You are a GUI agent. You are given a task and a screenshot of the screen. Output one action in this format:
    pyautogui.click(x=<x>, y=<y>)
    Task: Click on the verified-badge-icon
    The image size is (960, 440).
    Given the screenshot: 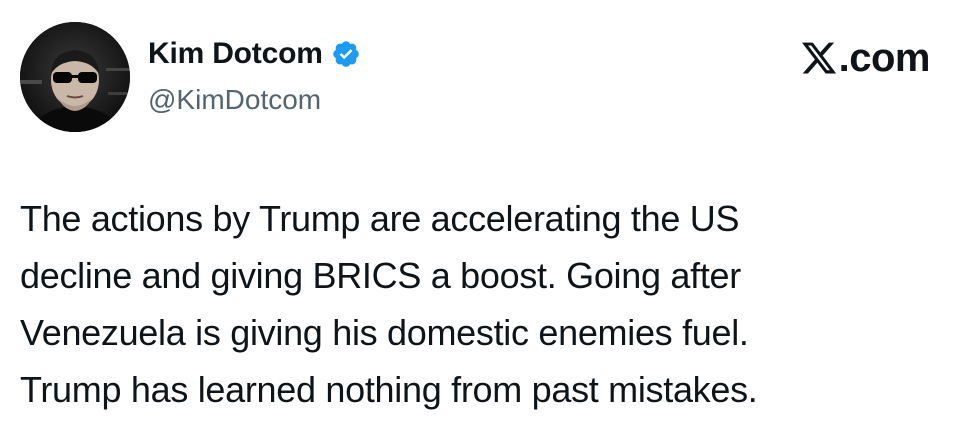 What is the action you would take?
    pyautogui.click(x=346, y=54)
    